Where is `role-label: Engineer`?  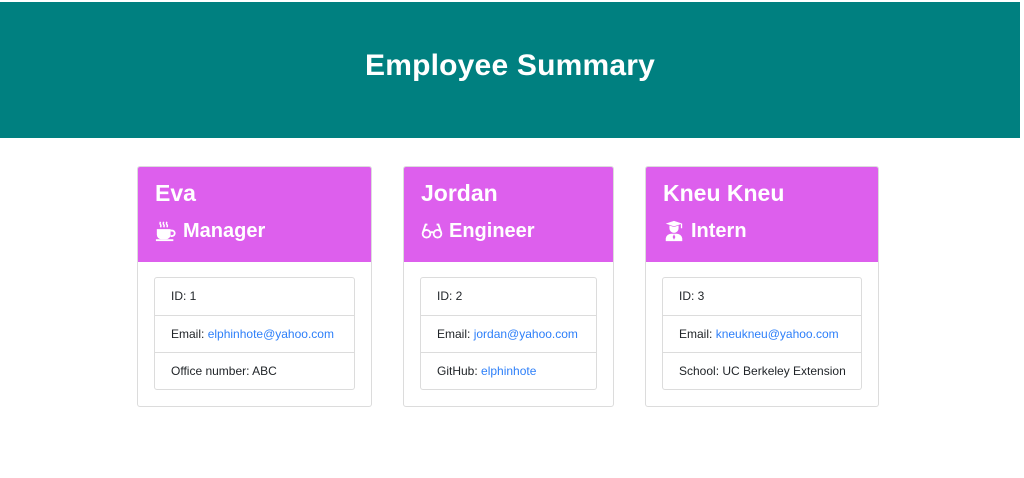
role-label: Engineer is located at coordinates (492, 231).